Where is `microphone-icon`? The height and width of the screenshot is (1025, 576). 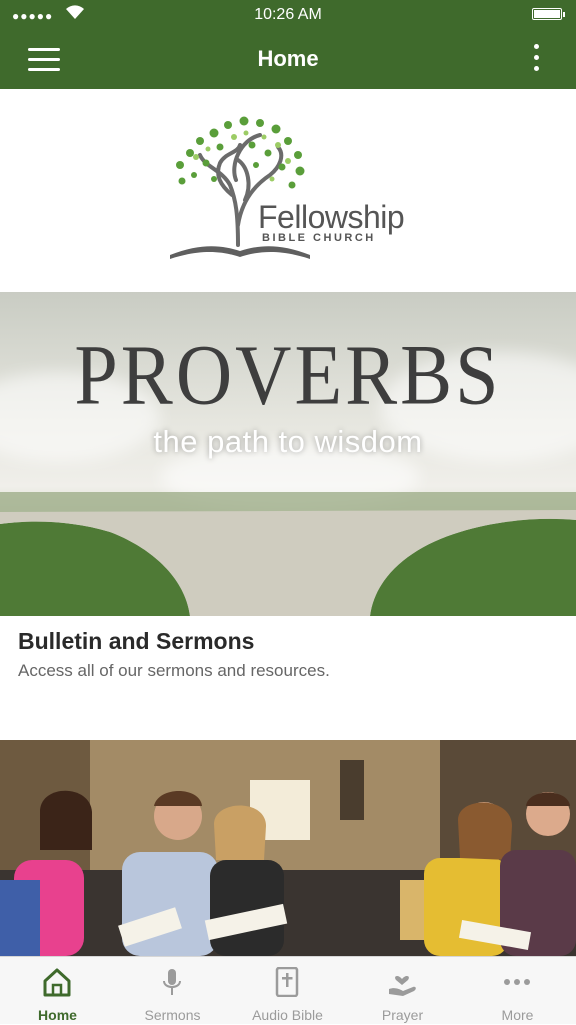 microphone-icon is located at coordinates (172, 982).